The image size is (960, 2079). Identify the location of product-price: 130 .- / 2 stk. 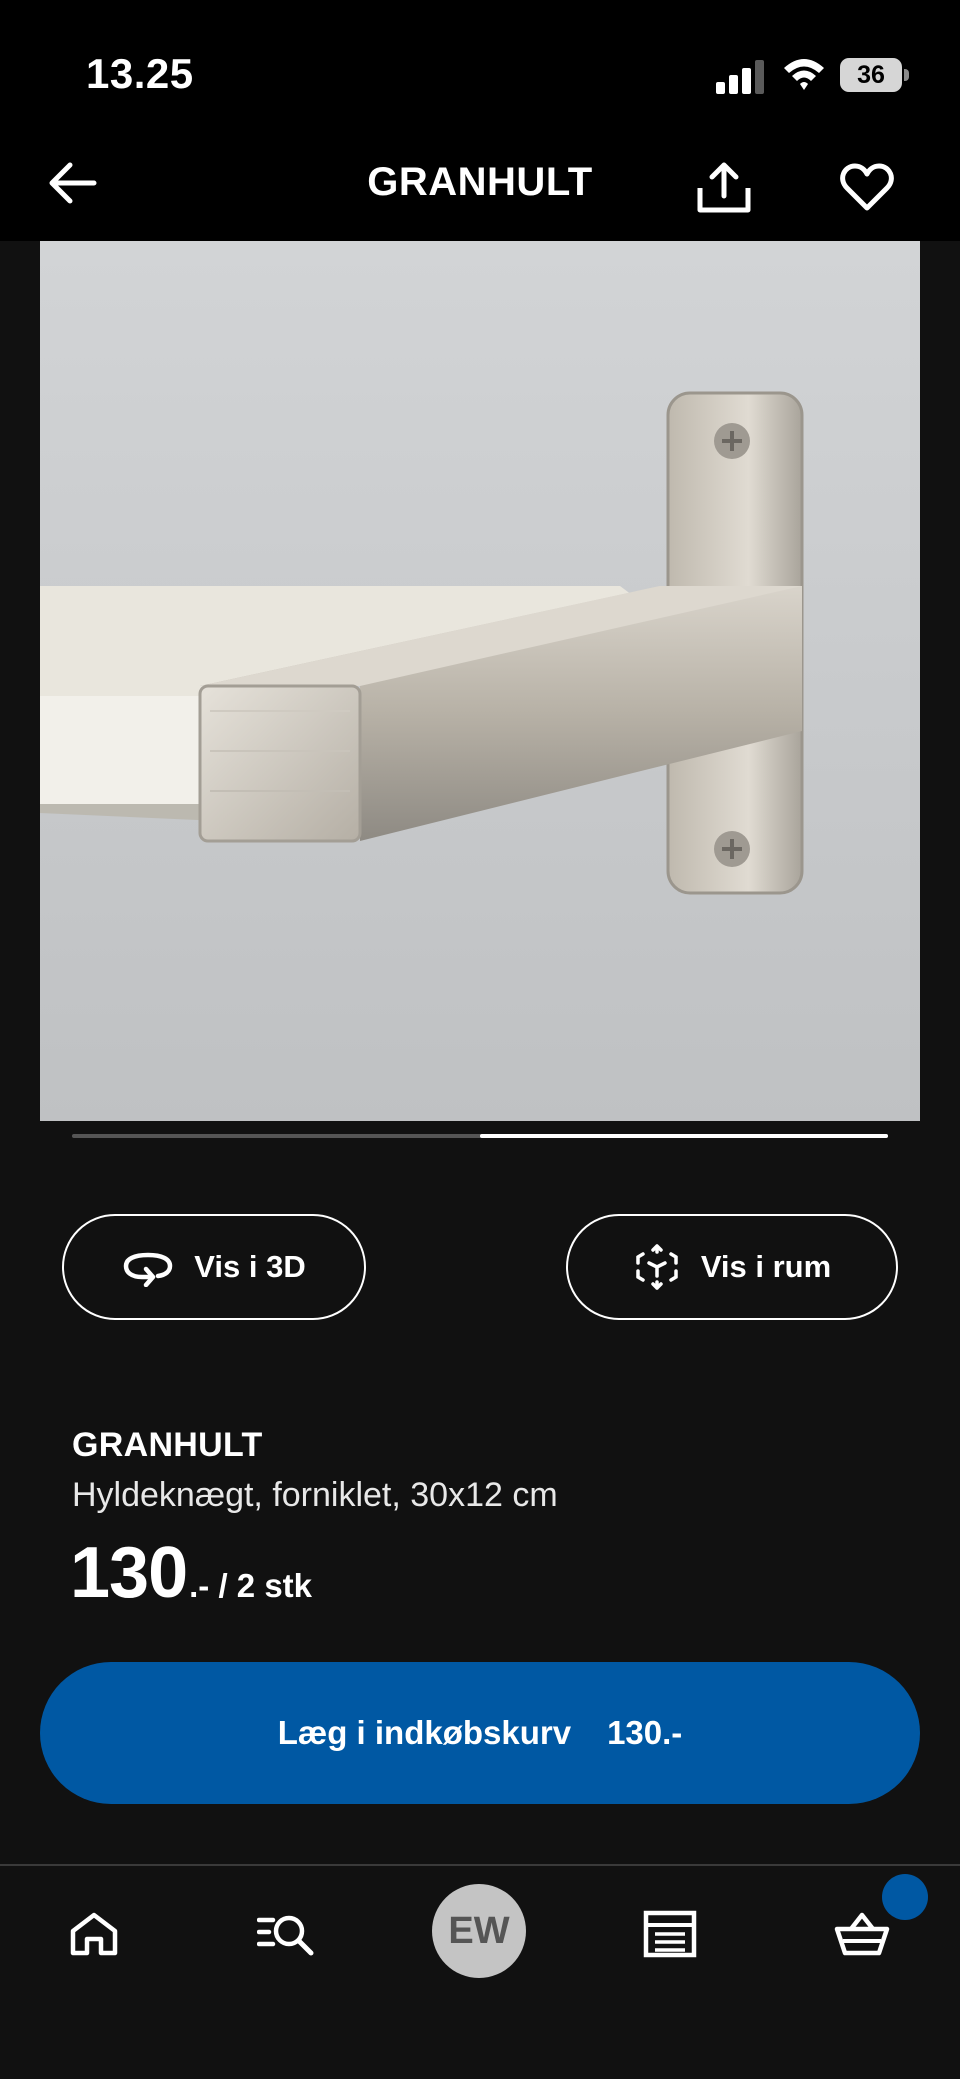
(191, 1573).